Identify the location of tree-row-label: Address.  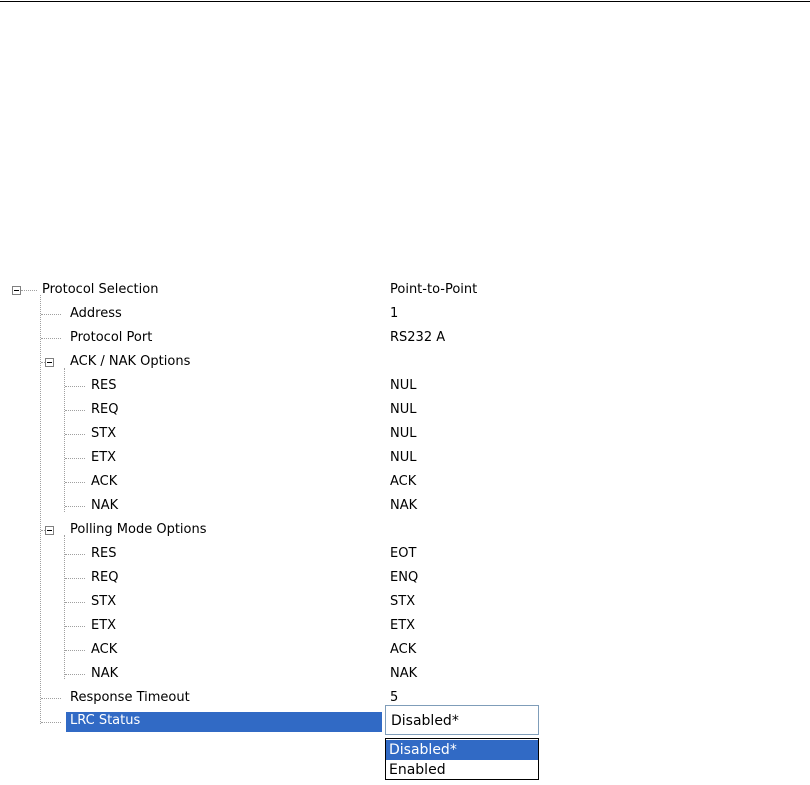
(96, 313).